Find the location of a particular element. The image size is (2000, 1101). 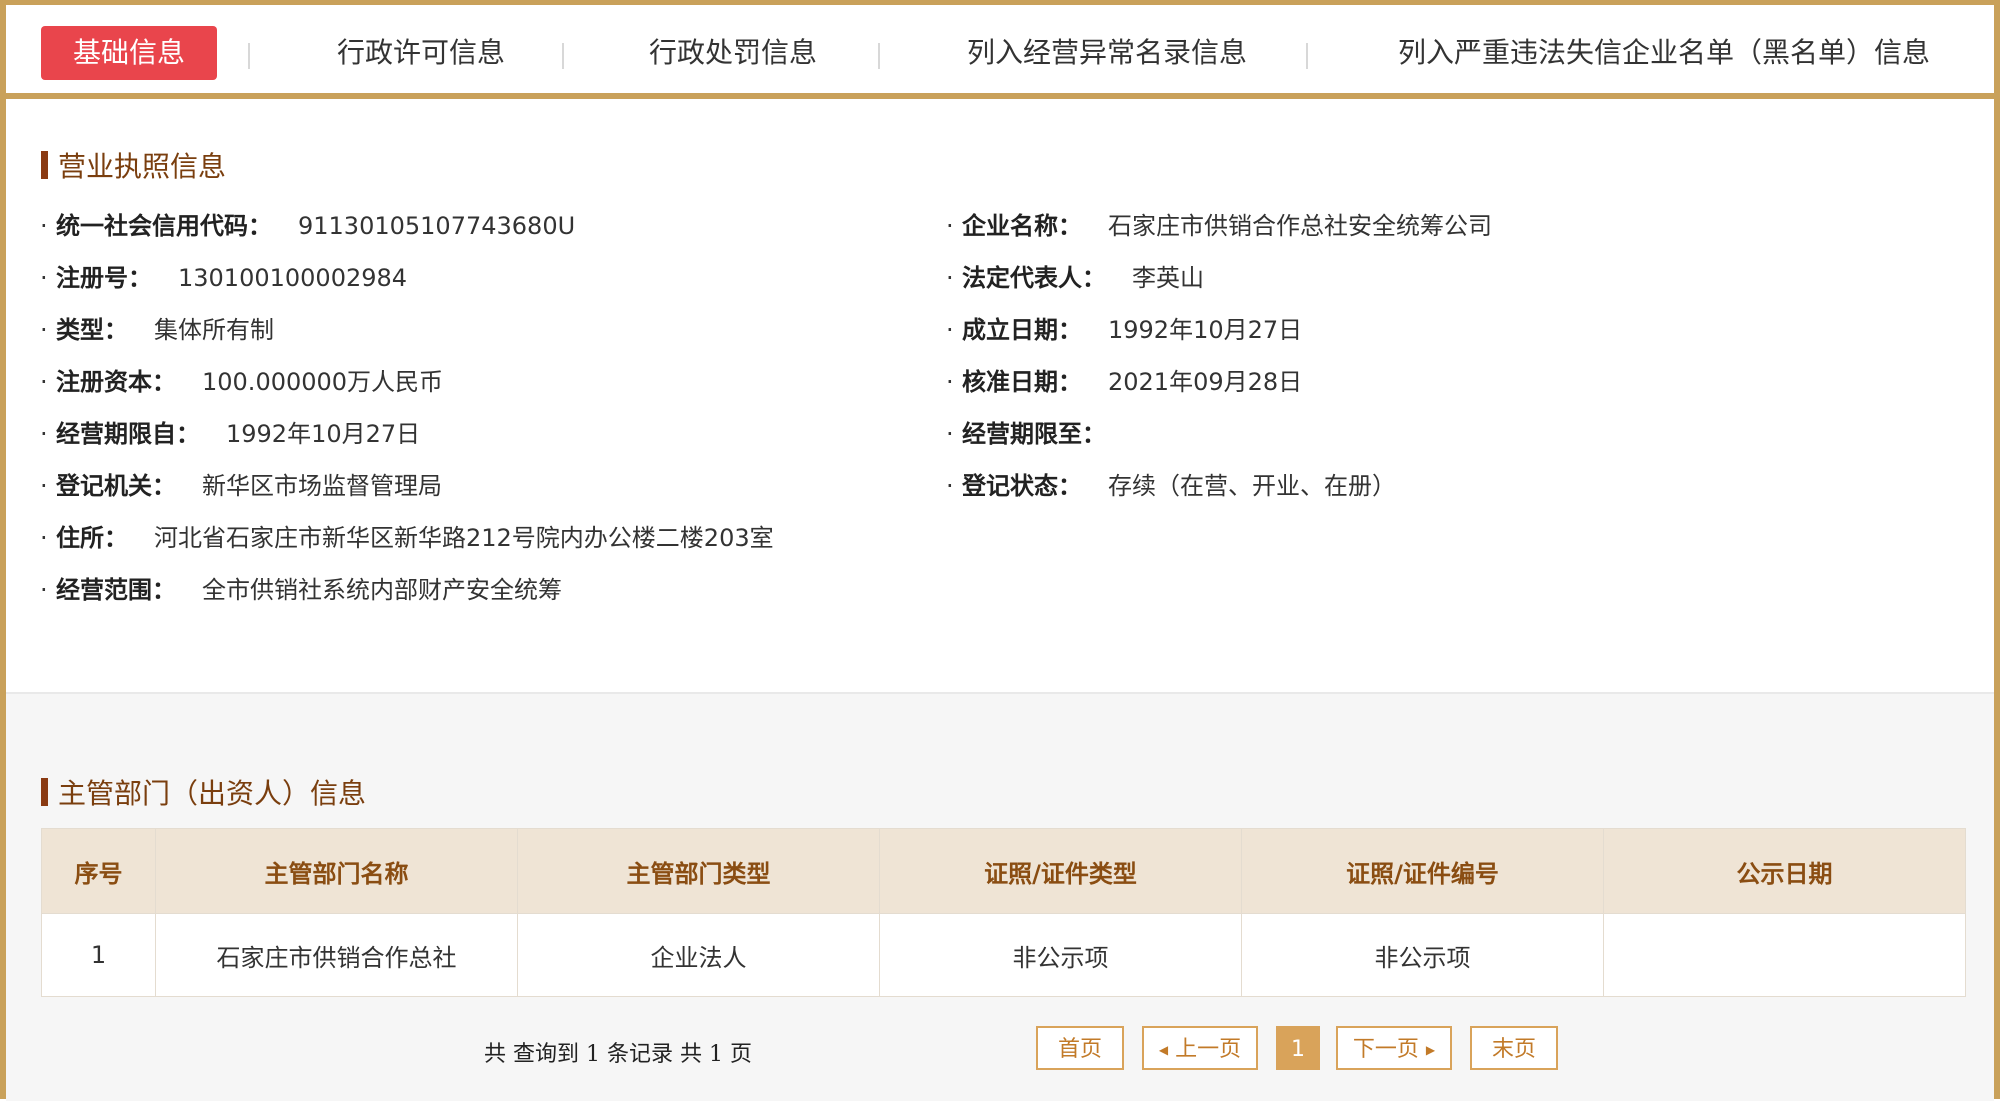

info-legal-rep: · 法定代表人： 李英山 is located at coordinates (1075, 278).